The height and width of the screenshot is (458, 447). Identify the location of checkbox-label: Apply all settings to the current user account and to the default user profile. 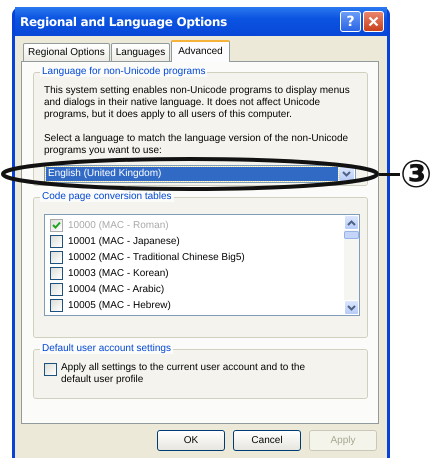
(183, 374).